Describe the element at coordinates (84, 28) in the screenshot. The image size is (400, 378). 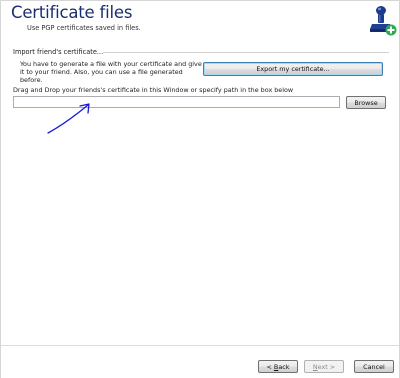
I see `page-subtitle: Use PGP certificates saved in files.` at that location.